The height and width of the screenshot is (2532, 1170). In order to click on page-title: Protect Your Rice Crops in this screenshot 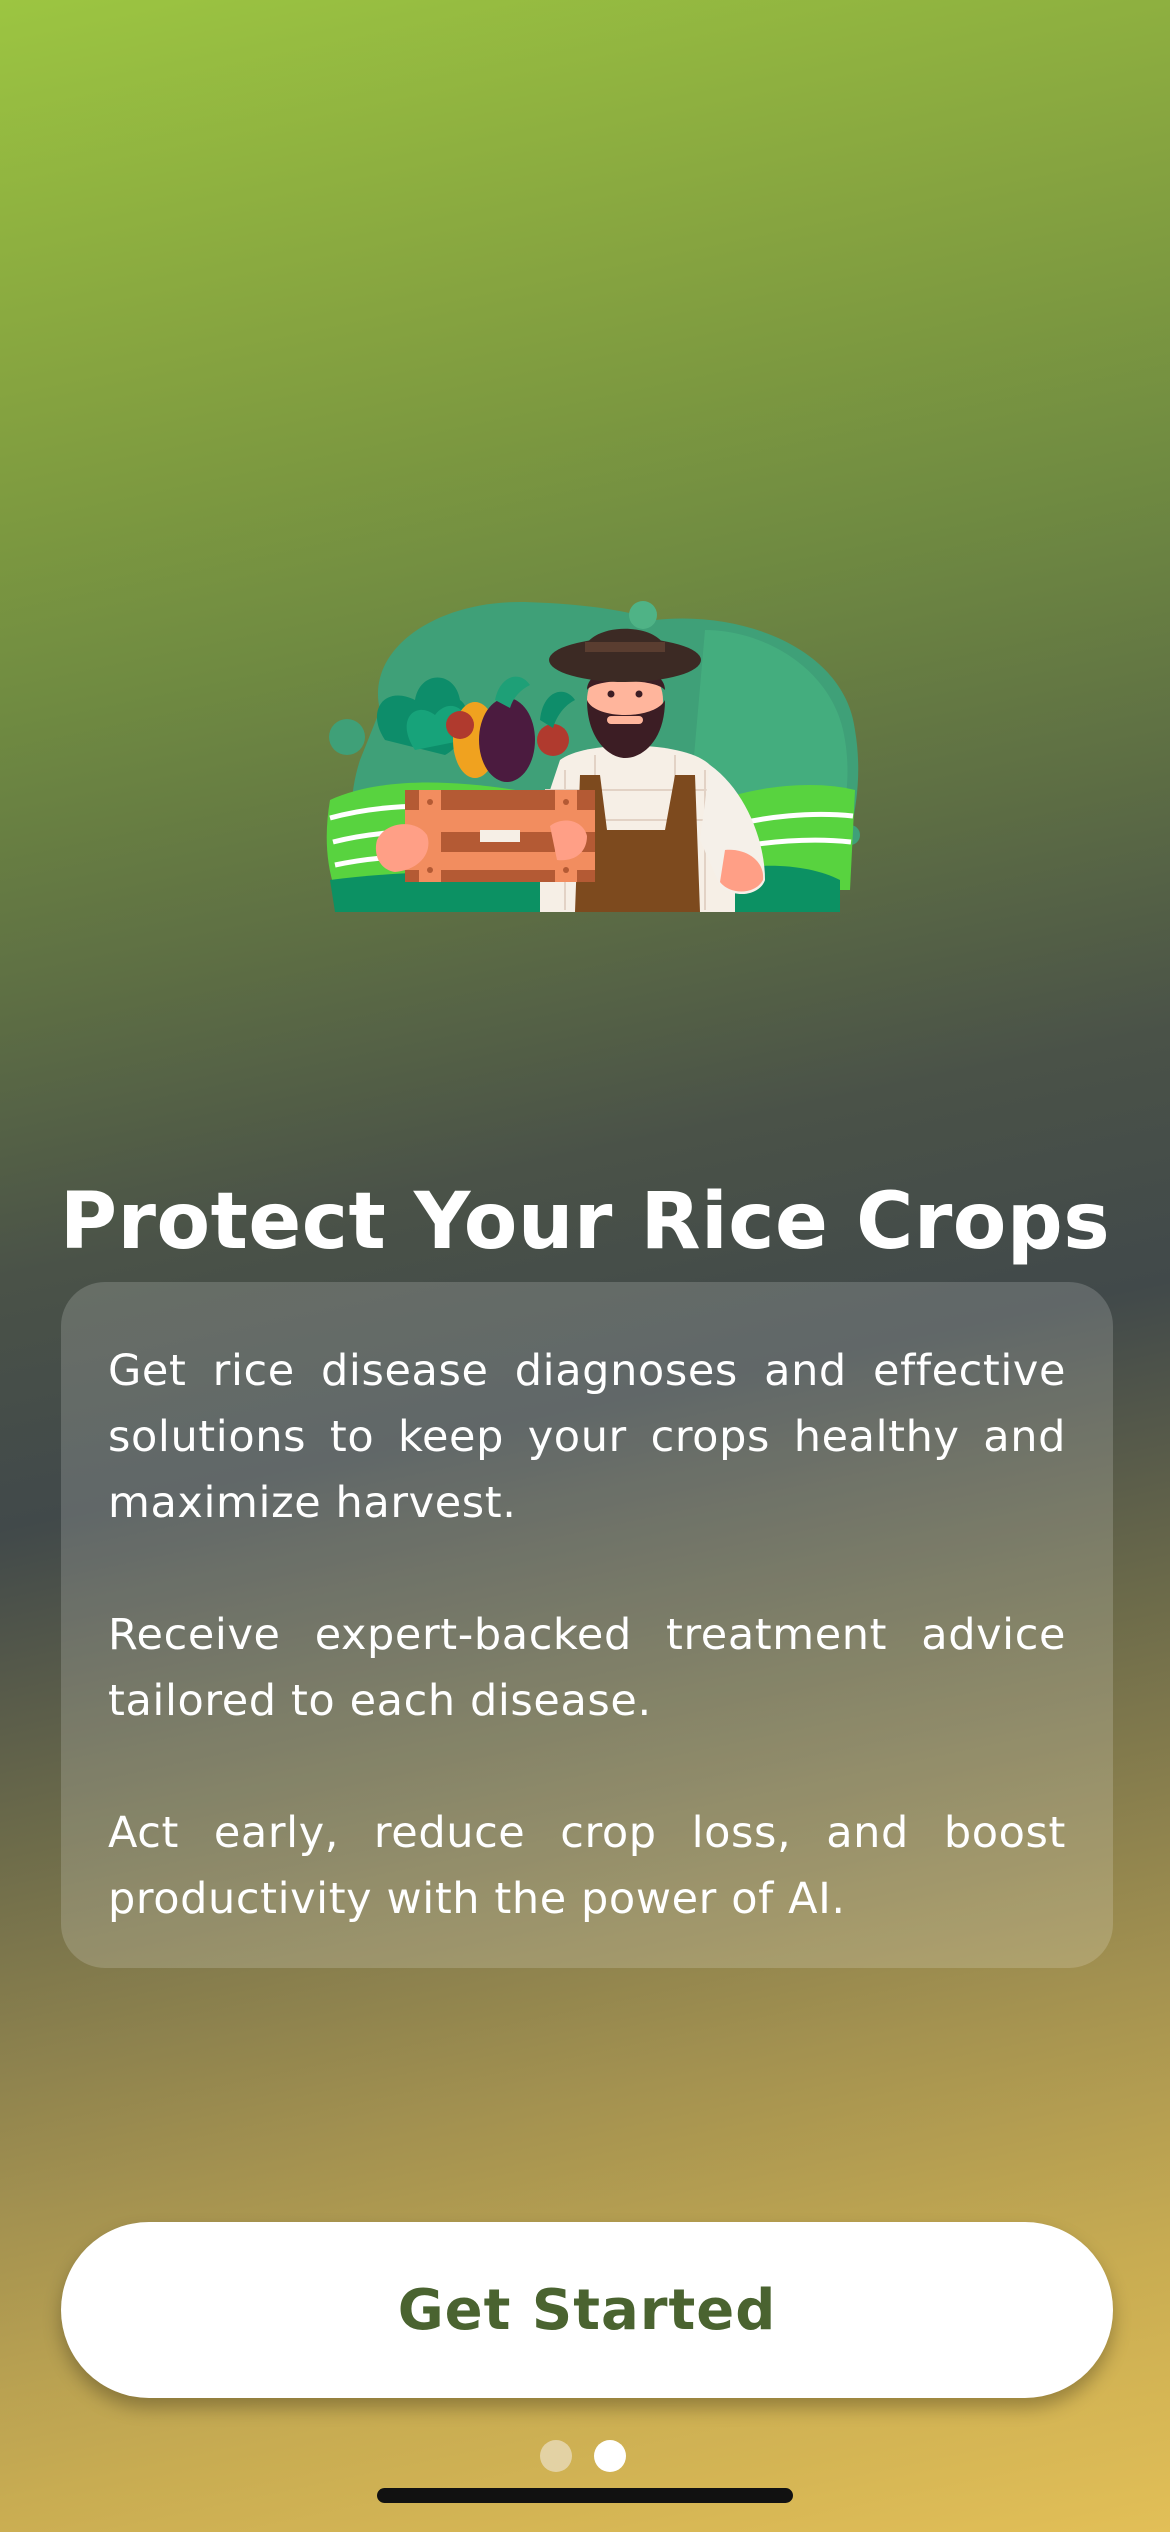, I will do `click(585, 1222)`.